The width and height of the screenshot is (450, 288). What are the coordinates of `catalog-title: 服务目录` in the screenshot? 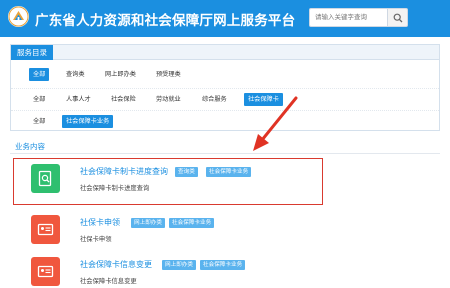 It's located at (32, 52).